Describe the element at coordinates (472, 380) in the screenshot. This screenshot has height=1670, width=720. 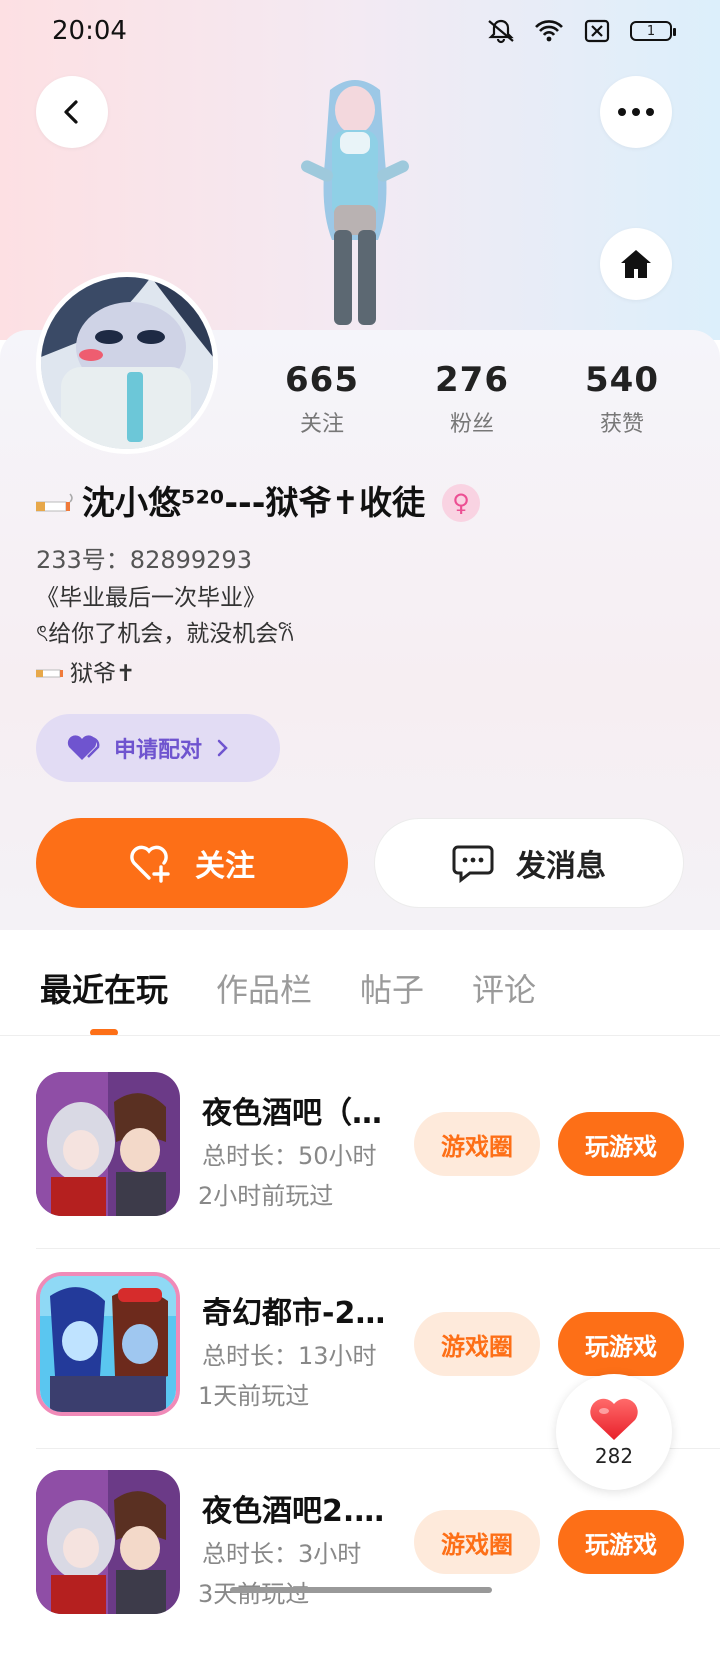
I see `fans-count: 276` at that location.